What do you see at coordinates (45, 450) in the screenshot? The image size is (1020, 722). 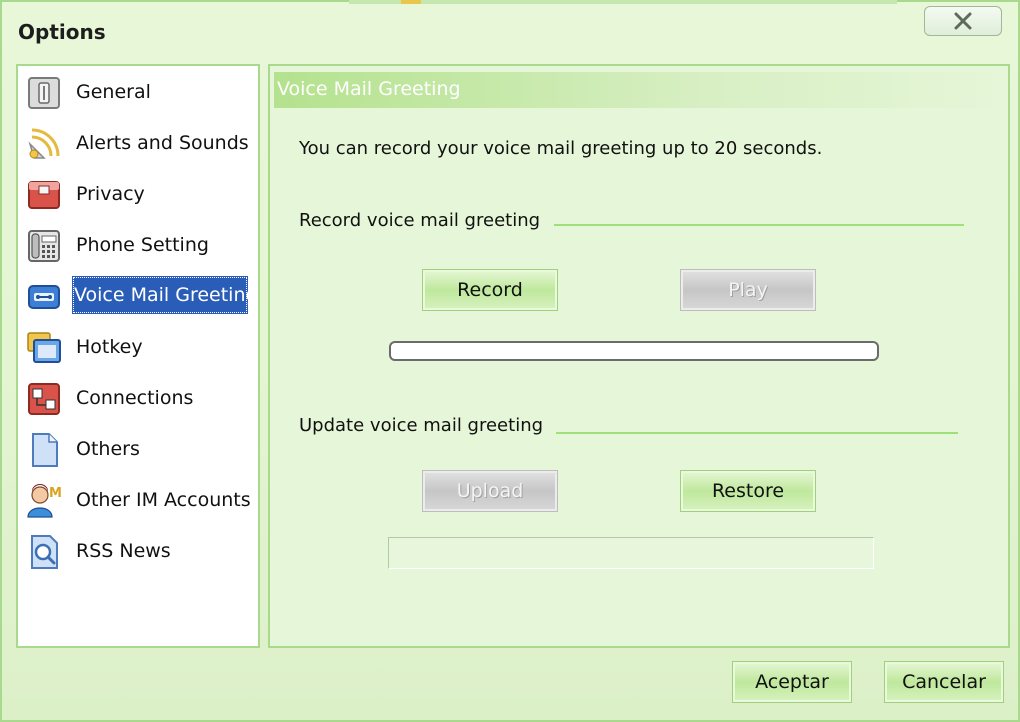 I see `document-icon` at bounding box center [45, 450].